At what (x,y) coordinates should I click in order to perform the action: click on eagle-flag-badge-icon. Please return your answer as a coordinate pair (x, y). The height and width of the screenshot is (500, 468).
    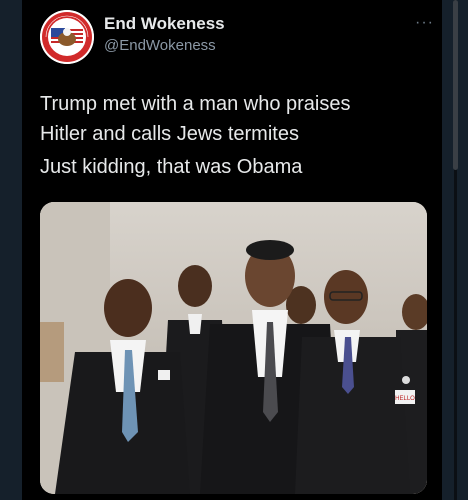
    Looking at the image, I should click on (67, 37).